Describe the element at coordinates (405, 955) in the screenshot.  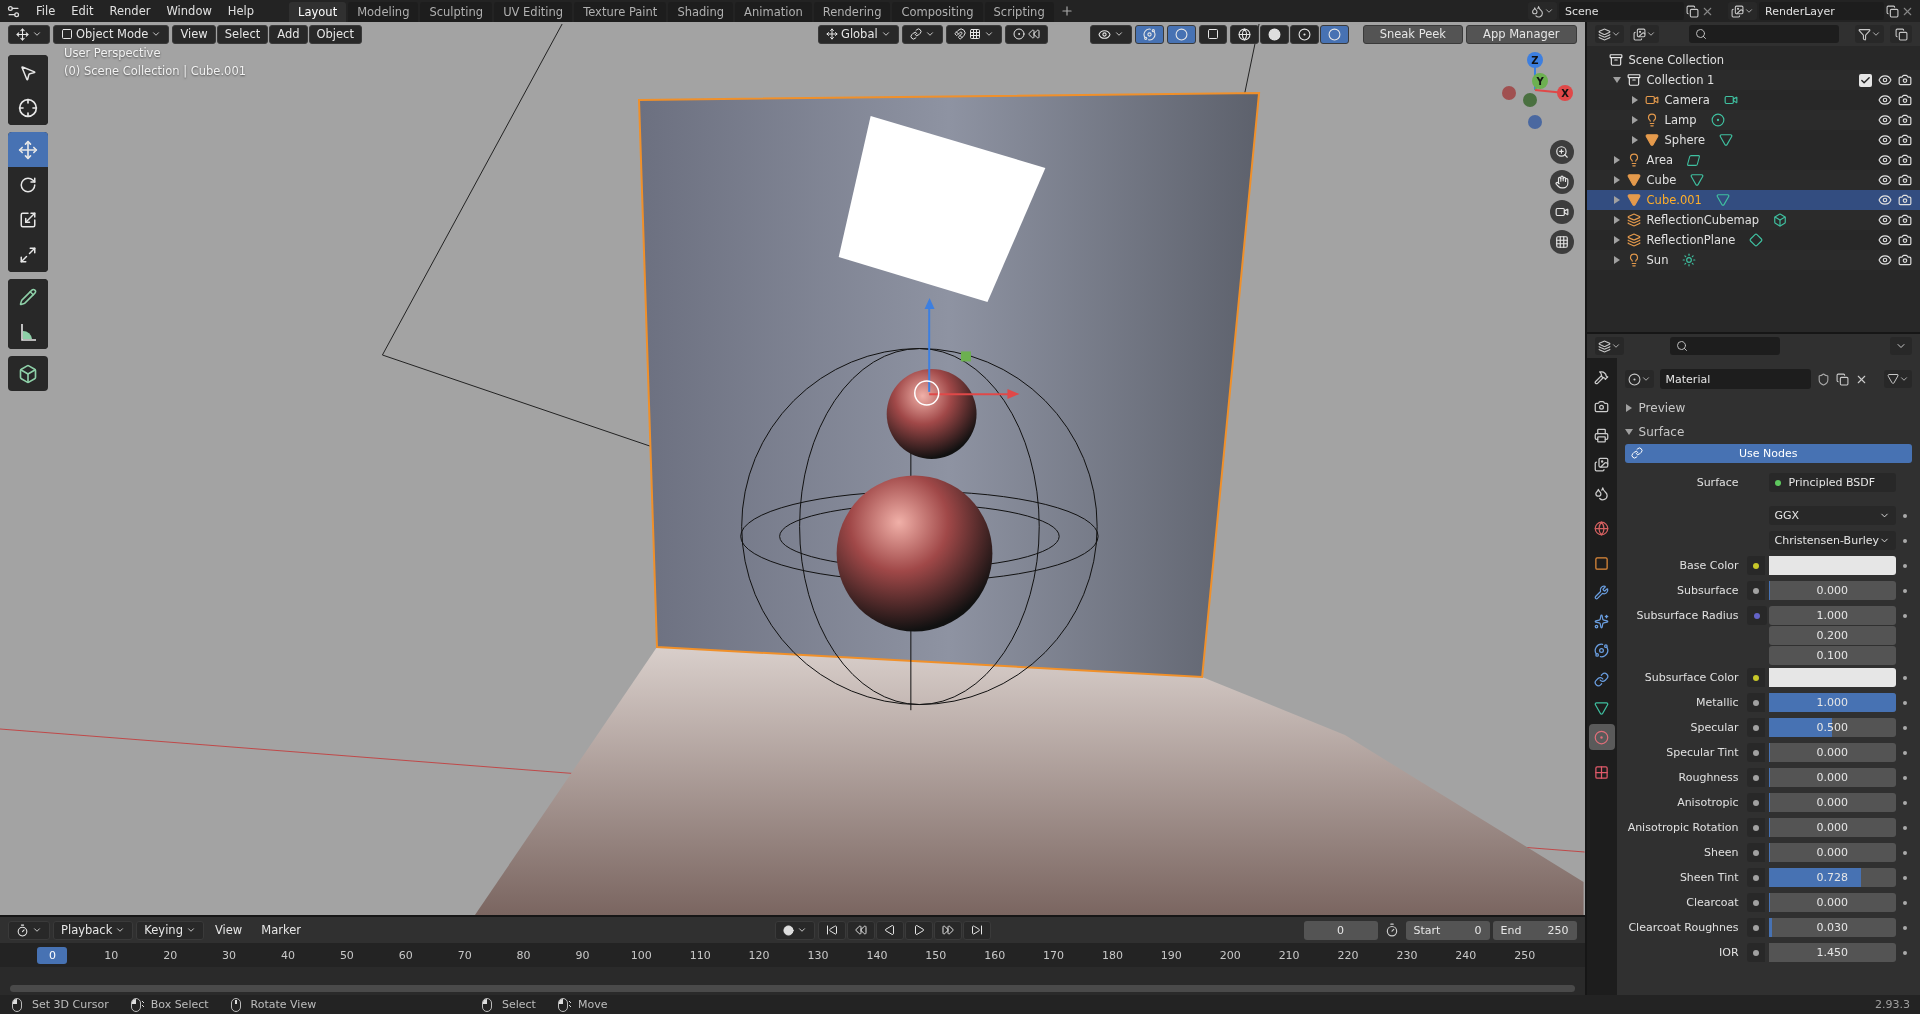
I see `frame-number: 60` at that location.